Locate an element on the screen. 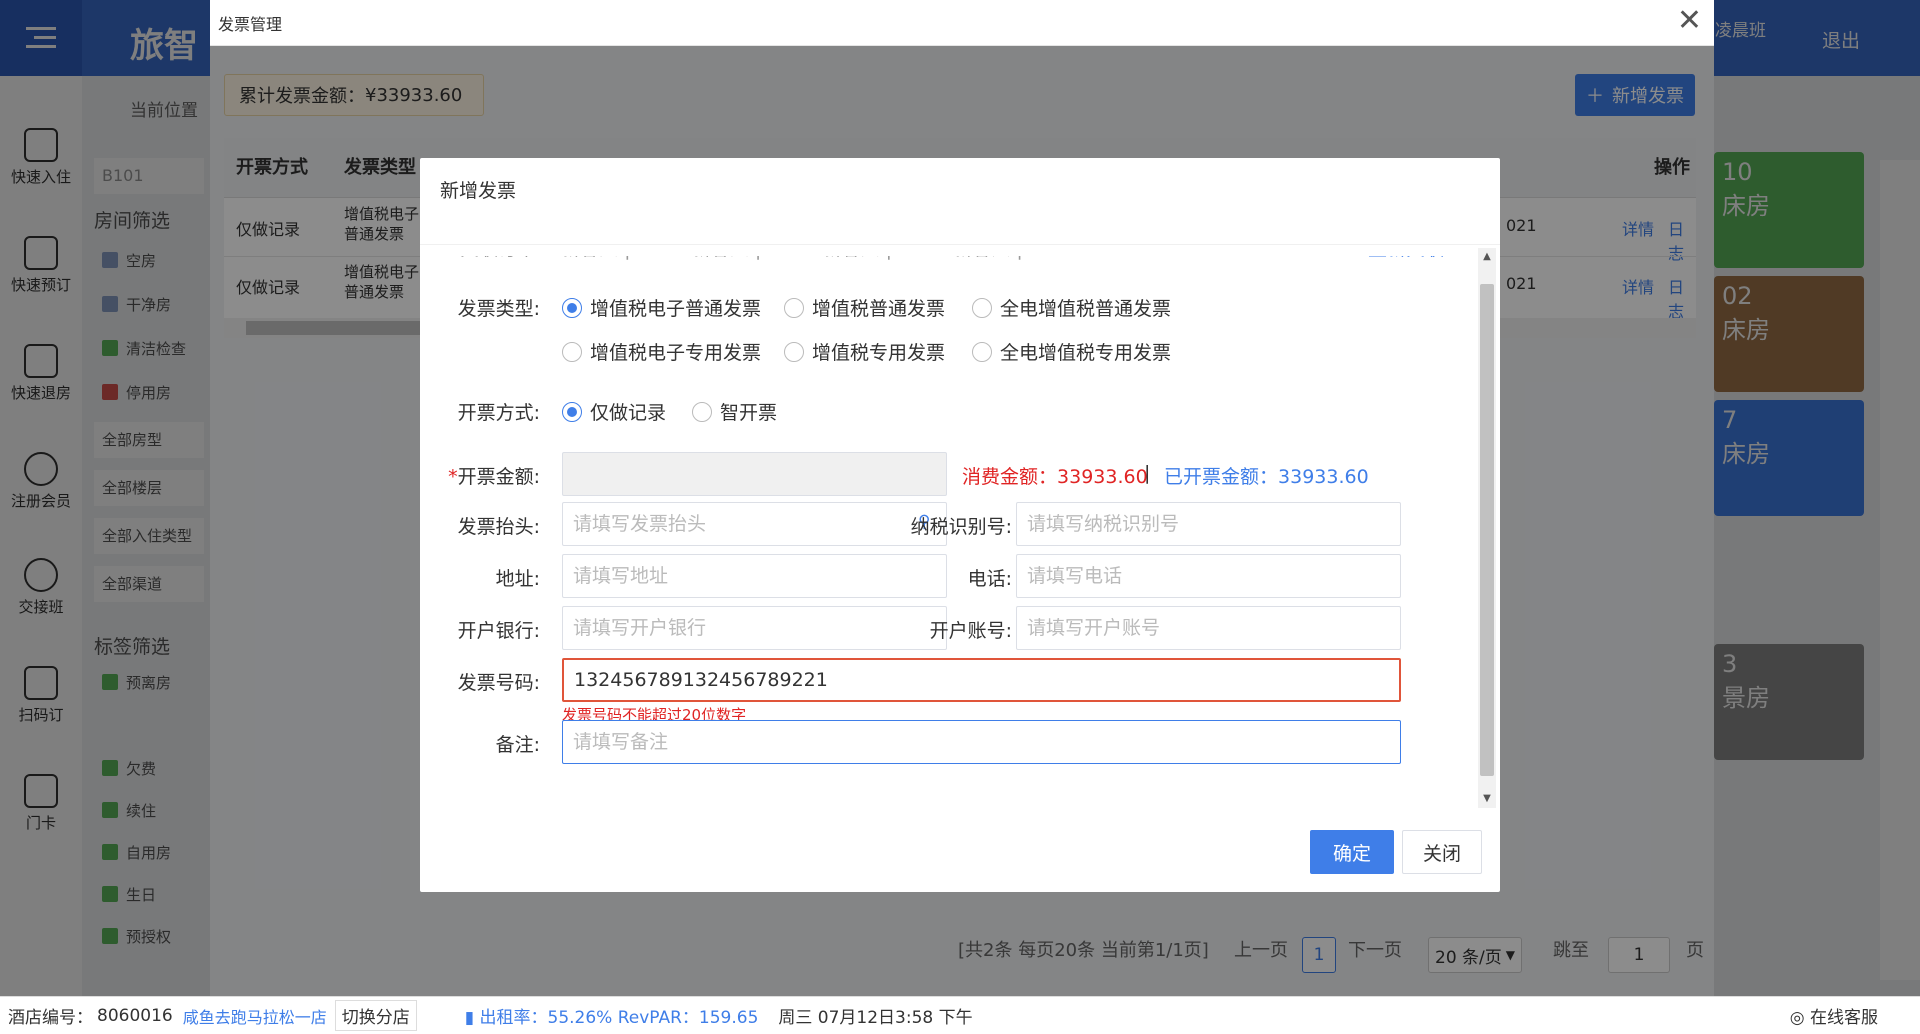 This screenshot has width=1920, height=1034. modal-vertical-scrollbar: ▲ ▼ is located at coordinates (1487, 528).